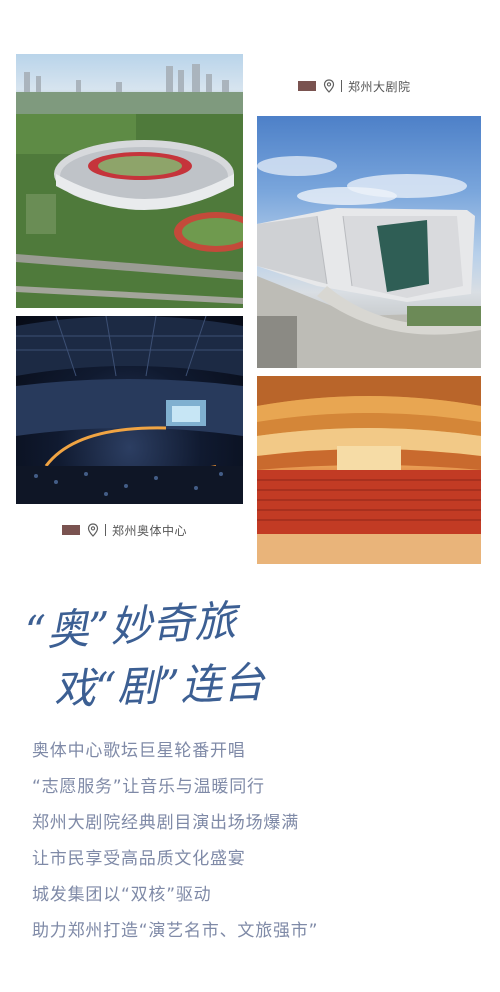 This screenshot has height=992, width=500. What do you see at coordinates (148, 787) in the screenshot?
I see `body-line: “志愿服务”让音乐与温暖同行` at bounding box center [148, 787].